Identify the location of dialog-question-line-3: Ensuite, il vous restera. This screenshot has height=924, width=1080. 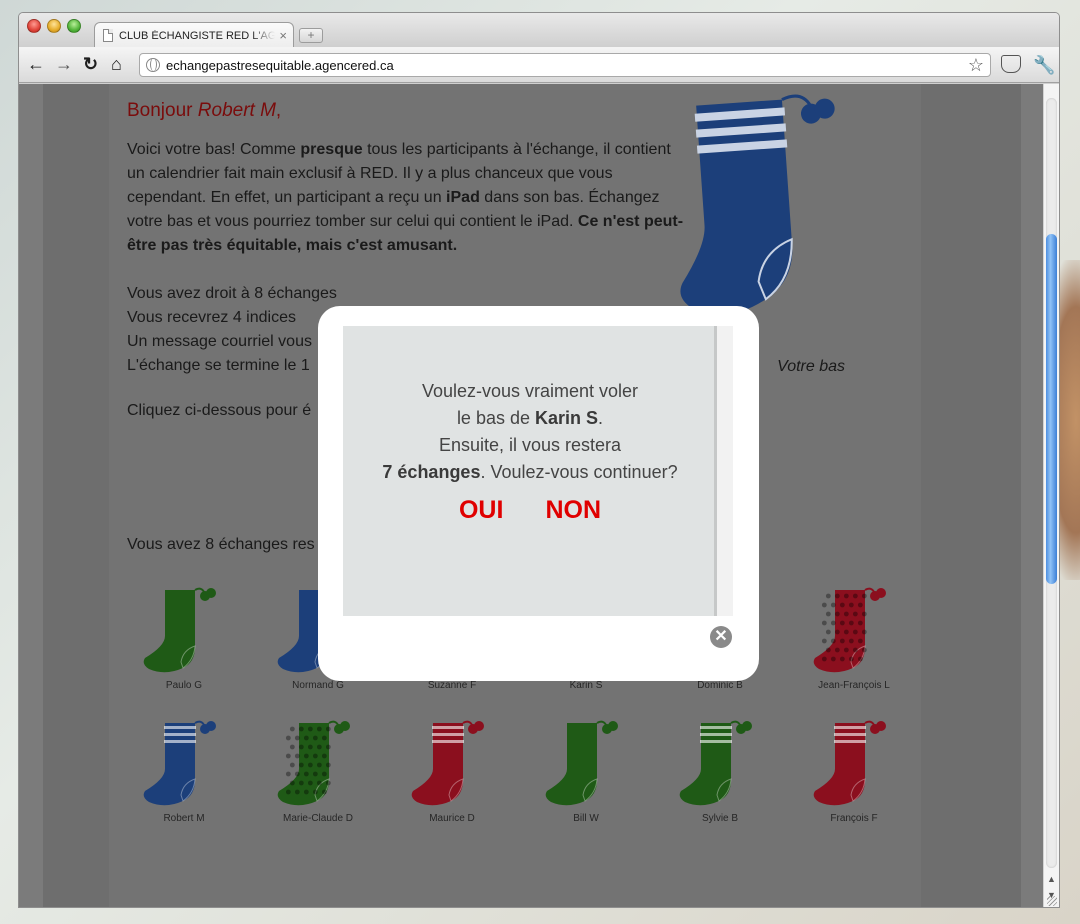
(530, 445).